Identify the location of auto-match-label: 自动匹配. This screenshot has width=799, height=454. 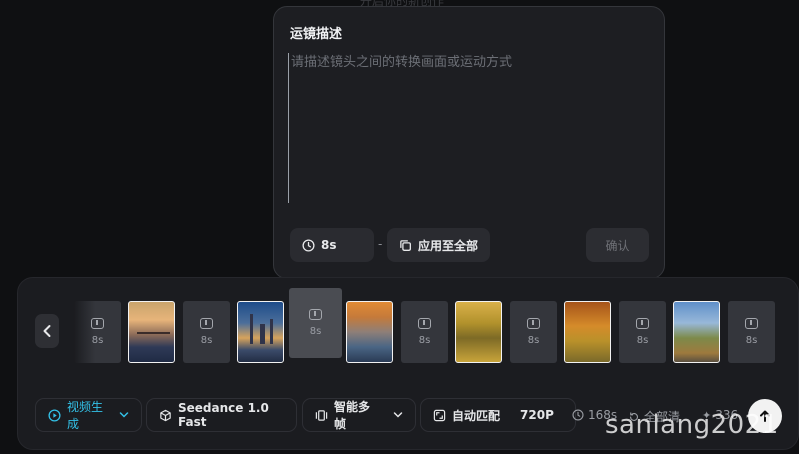
(476, 415).